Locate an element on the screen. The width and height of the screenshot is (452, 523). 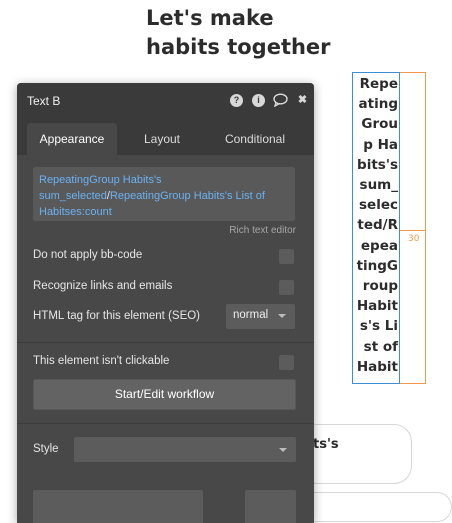
recognize-links-label: Recognize links and emails is located at coordinates (103, 286).